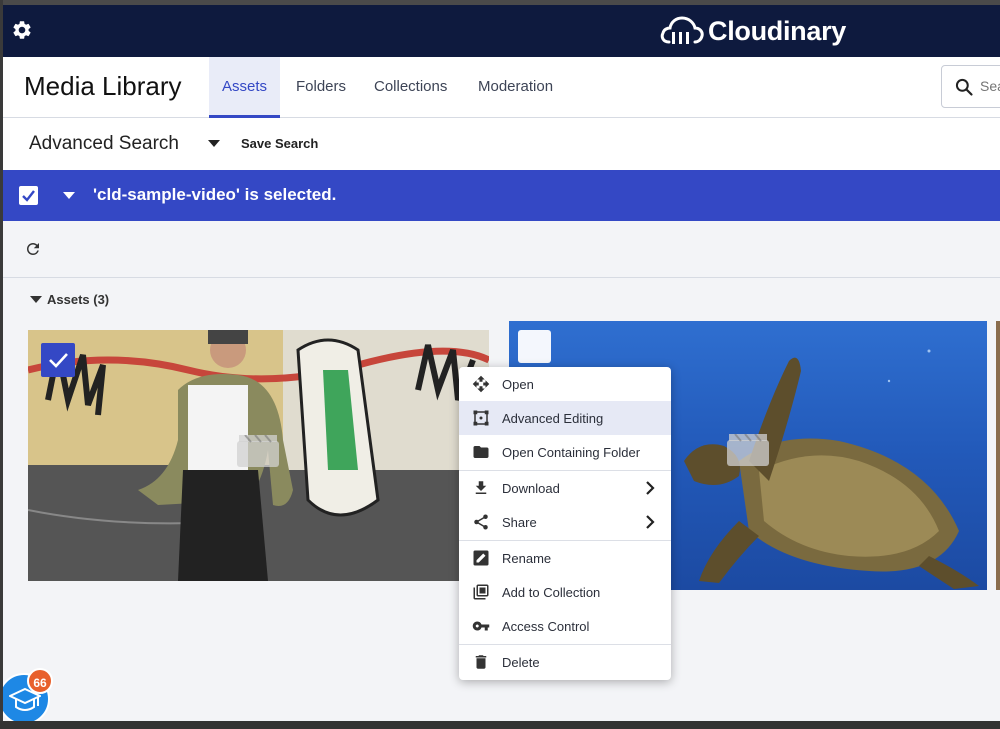 The image size is (1000, 729). What do you see at coordinates (481, 522) in the screenshot?
I see `share-icon` at bounding box center [481, 522].